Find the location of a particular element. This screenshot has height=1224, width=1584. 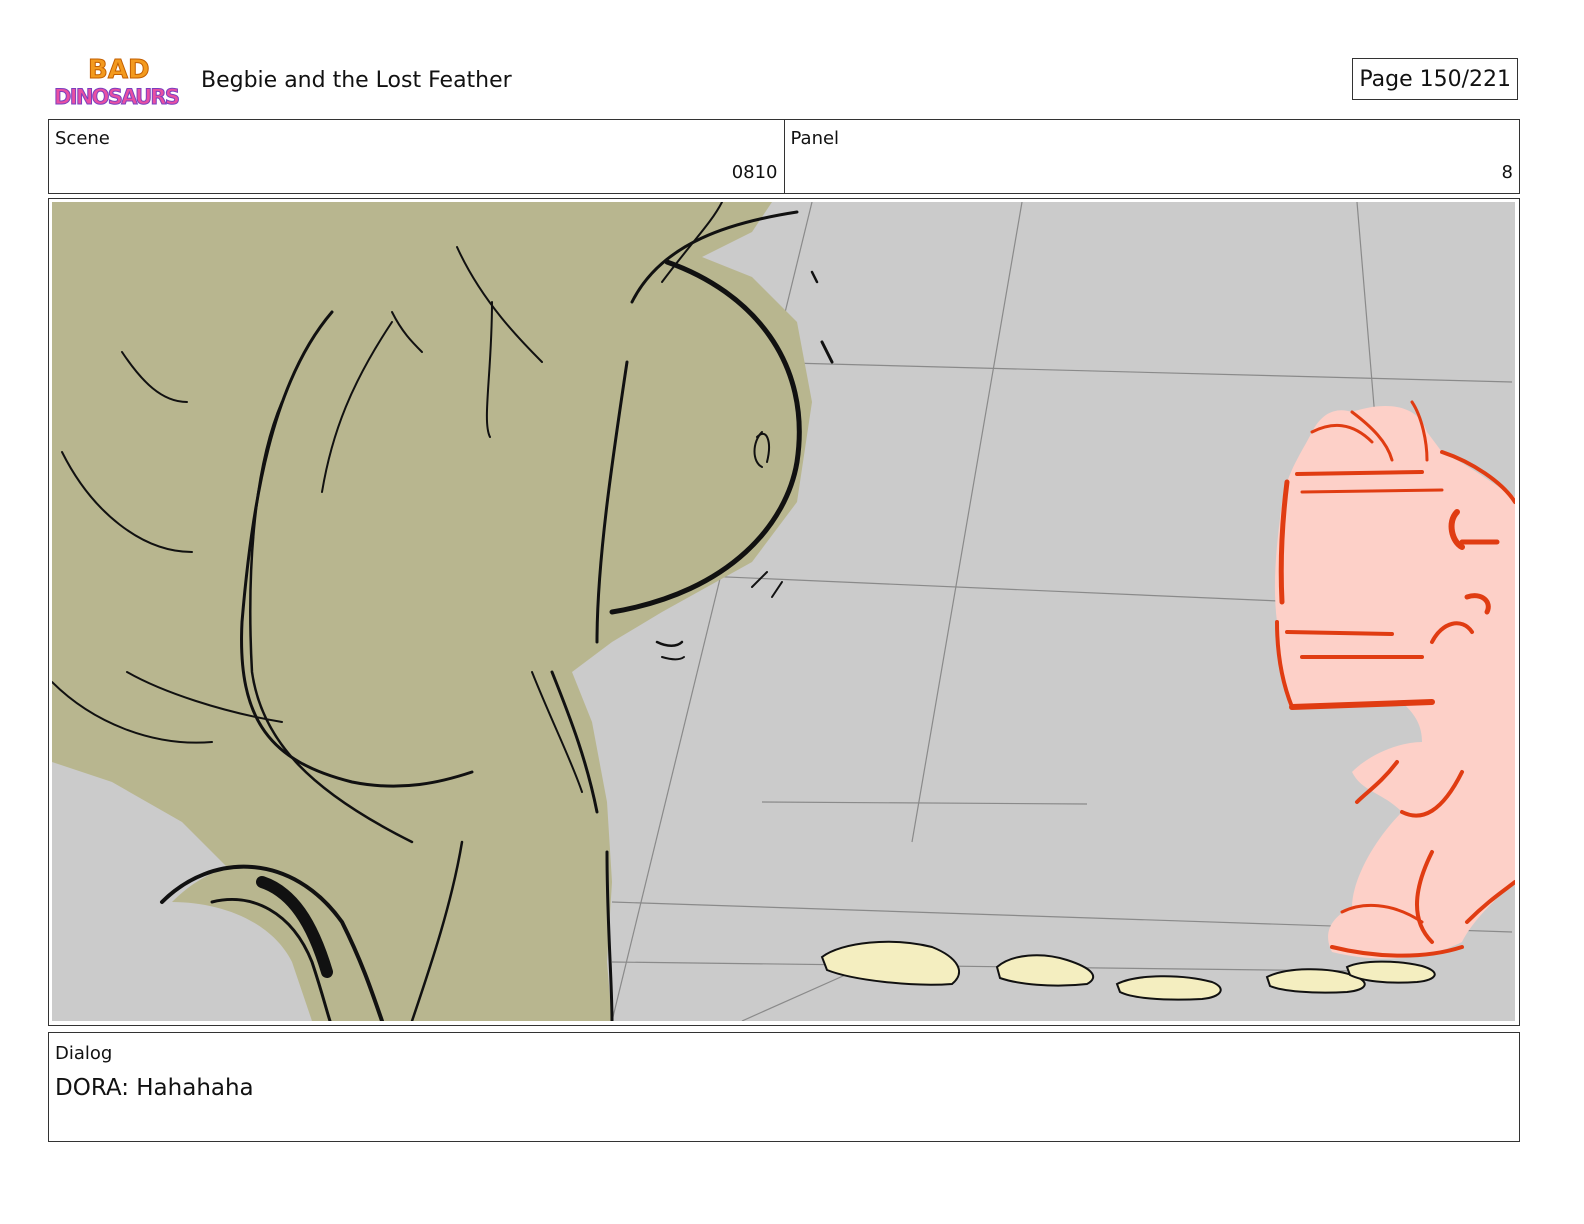

panel-label: Panel is located at coordinates (815, 138).